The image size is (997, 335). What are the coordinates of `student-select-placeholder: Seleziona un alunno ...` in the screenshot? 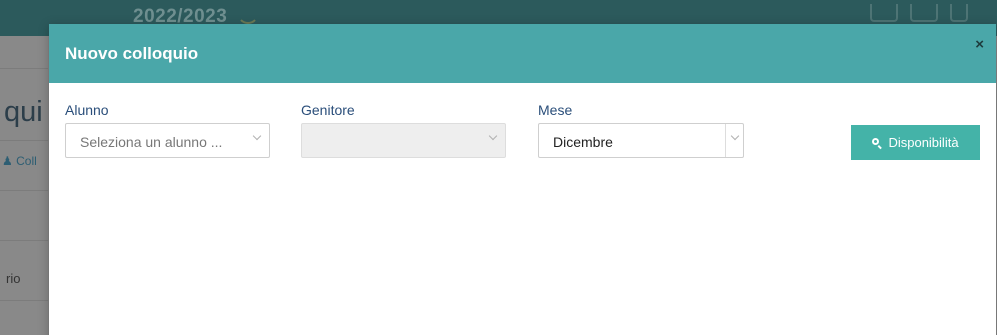 It's located at (151, 142).